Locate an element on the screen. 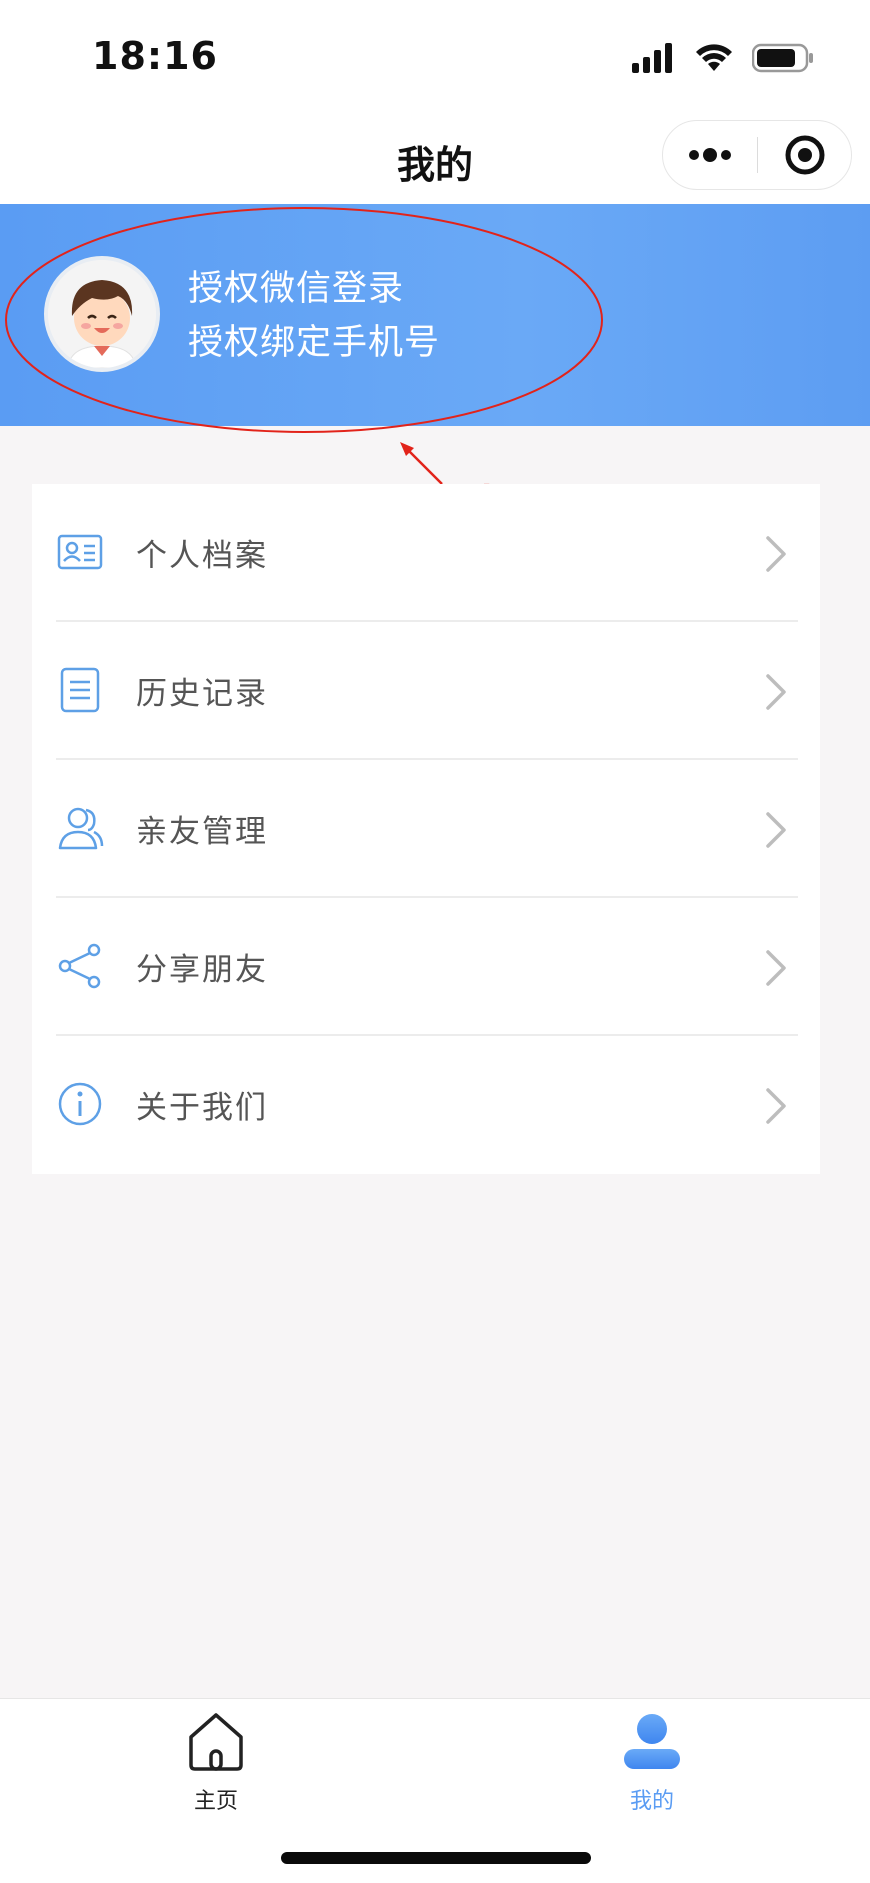 The height and width of the screenshot is (1883, 870). menu-item-label: 历史记录 is located at coordinates (202, 694).